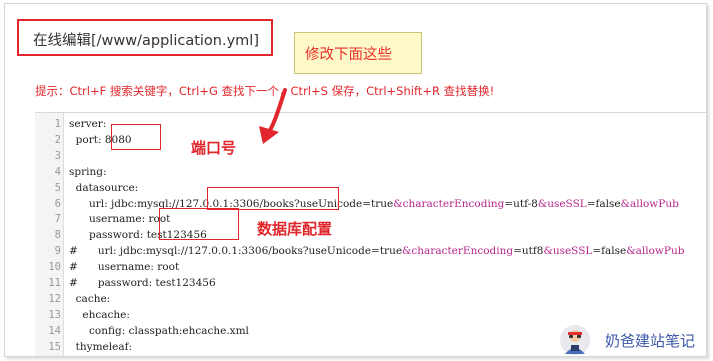 This screenshot has width=713, height=361. I want to click on code-text-token: server:, so click(88, 124).